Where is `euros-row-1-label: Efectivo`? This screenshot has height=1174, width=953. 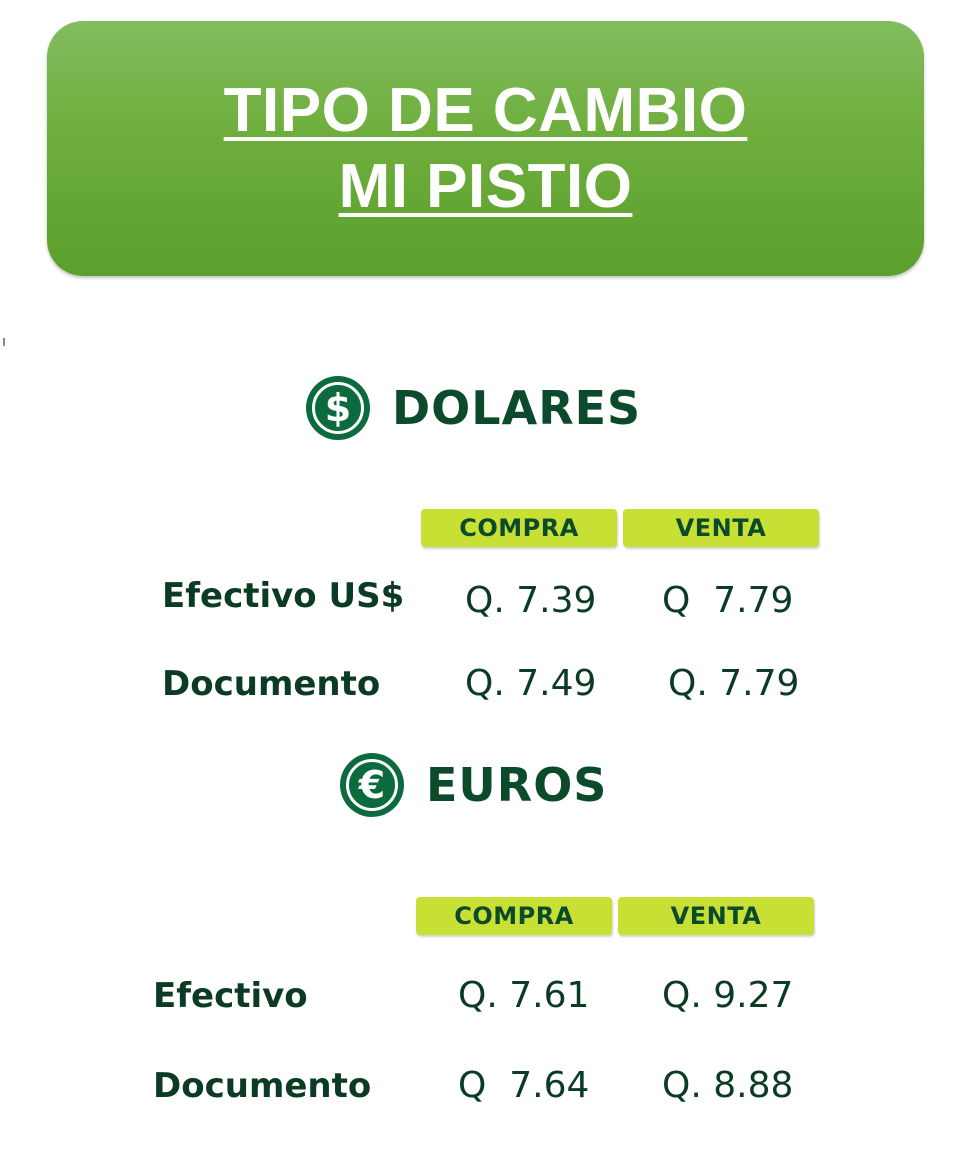 euros-row-1-label: Efectivo is located at coordinates (230, 996).